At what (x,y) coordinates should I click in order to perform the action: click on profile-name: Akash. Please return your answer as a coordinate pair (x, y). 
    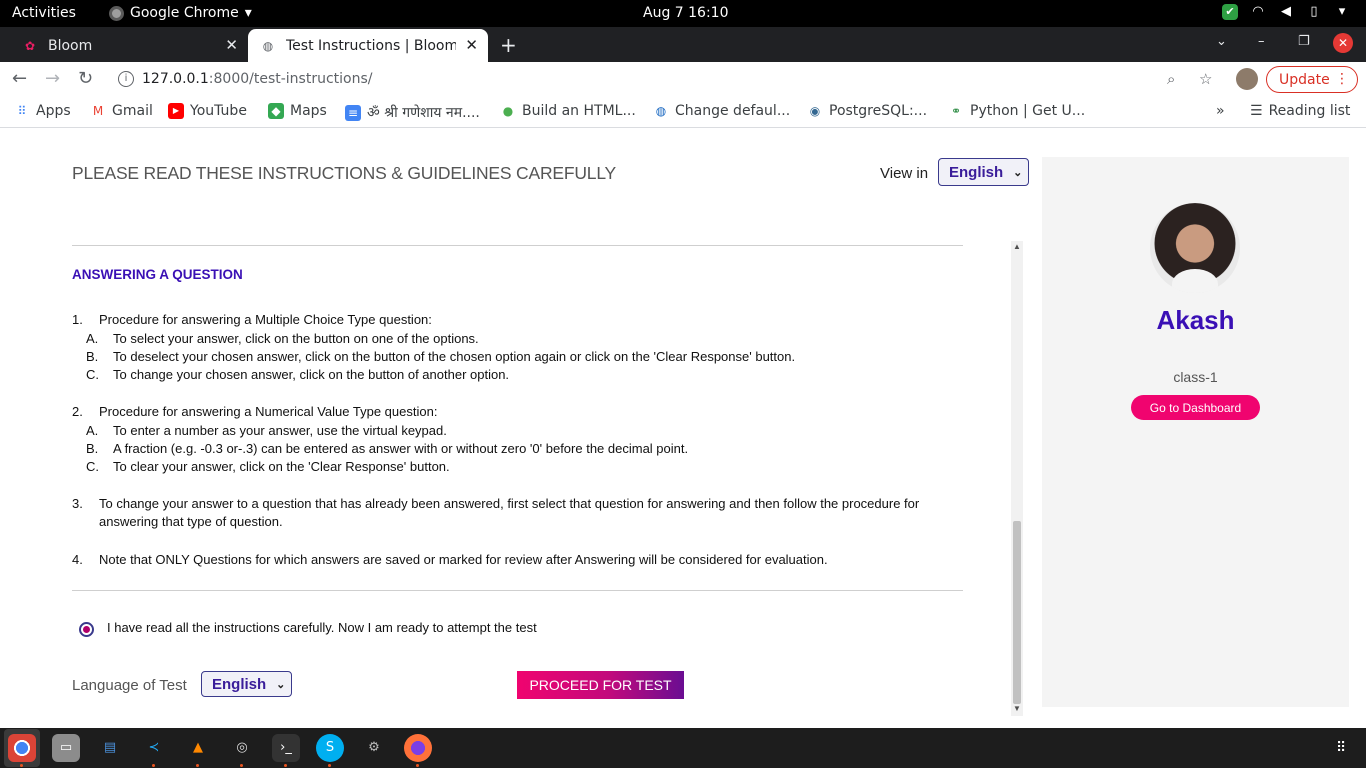
    Looking at the image, I should click on (1195, 320).